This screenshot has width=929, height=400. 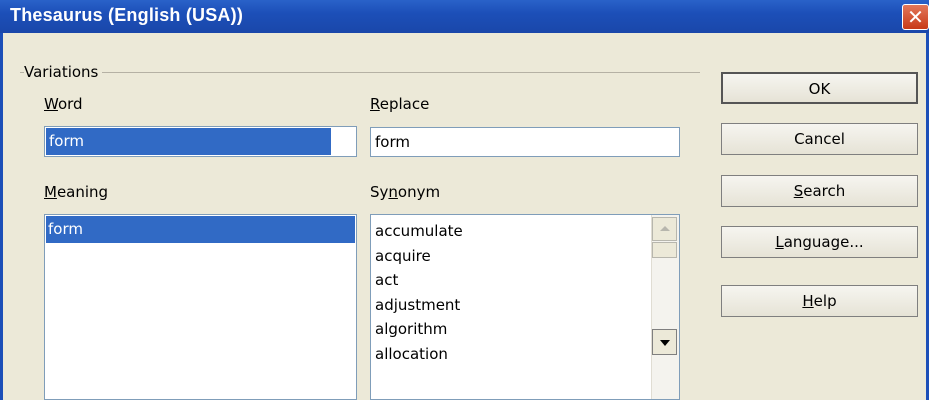 I want to click on search-label-rest: earch, so click(x=824, y=191).